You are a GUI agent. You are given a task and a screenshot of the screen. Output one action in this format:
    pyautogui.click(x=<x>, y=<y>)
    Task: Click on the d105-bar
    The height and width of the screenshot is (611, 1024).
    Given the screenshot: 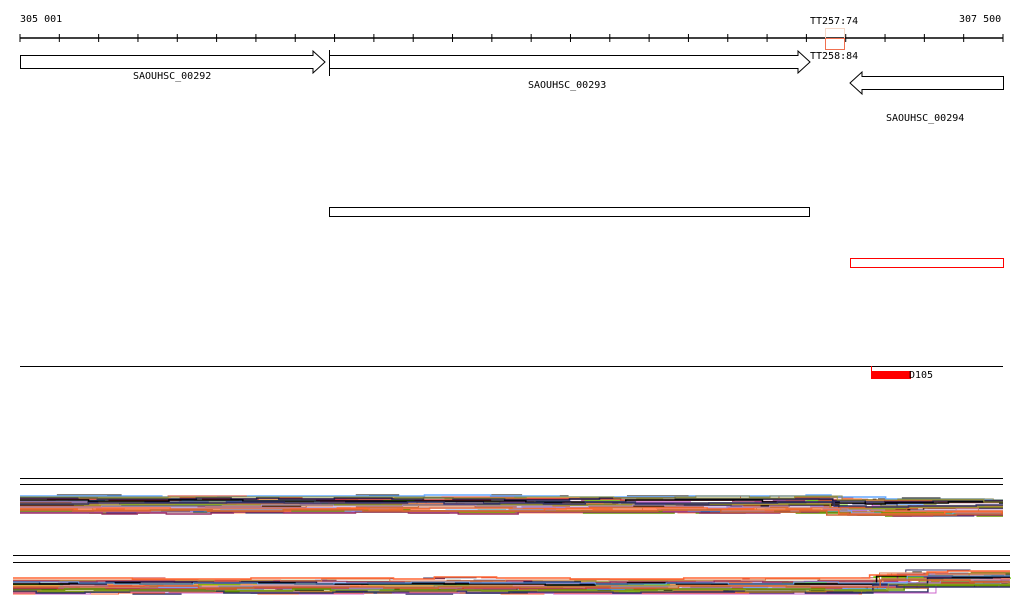 What is the action you would take?
    pyautogui.click(x=891, y=375)
    